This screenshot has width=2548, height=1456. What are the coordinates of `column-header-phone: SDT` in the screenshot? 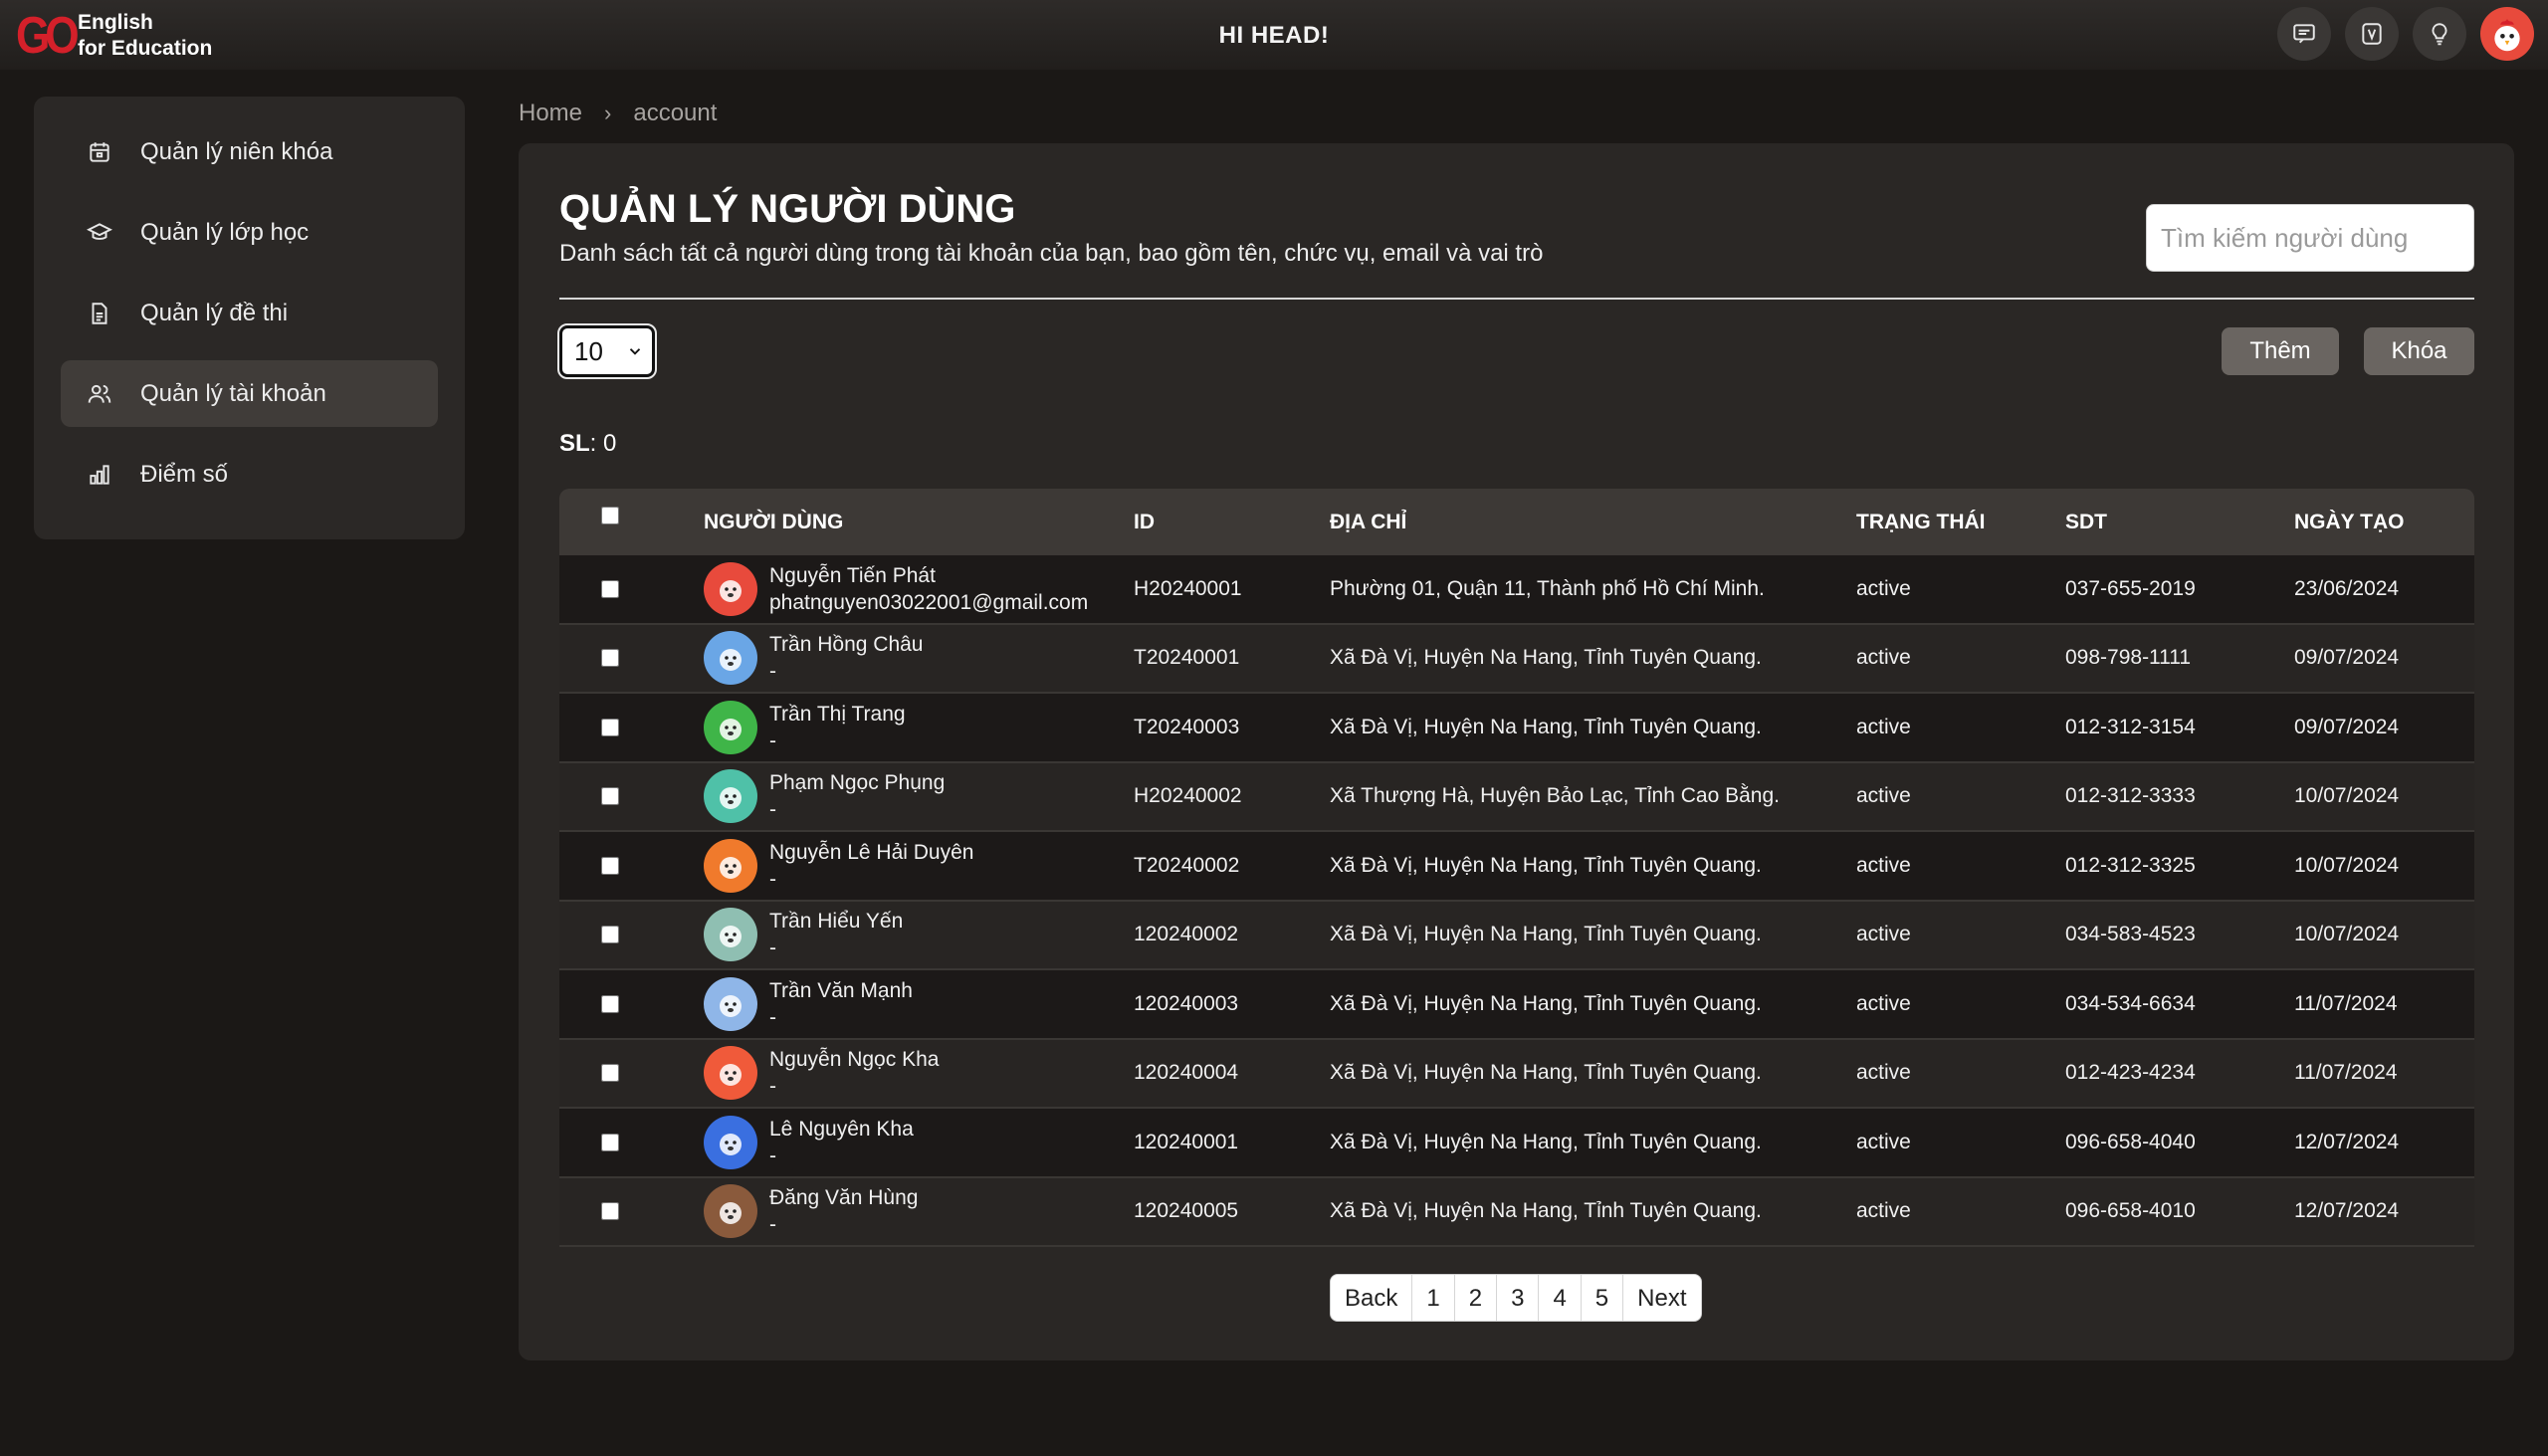 It's located at (2086, 521).